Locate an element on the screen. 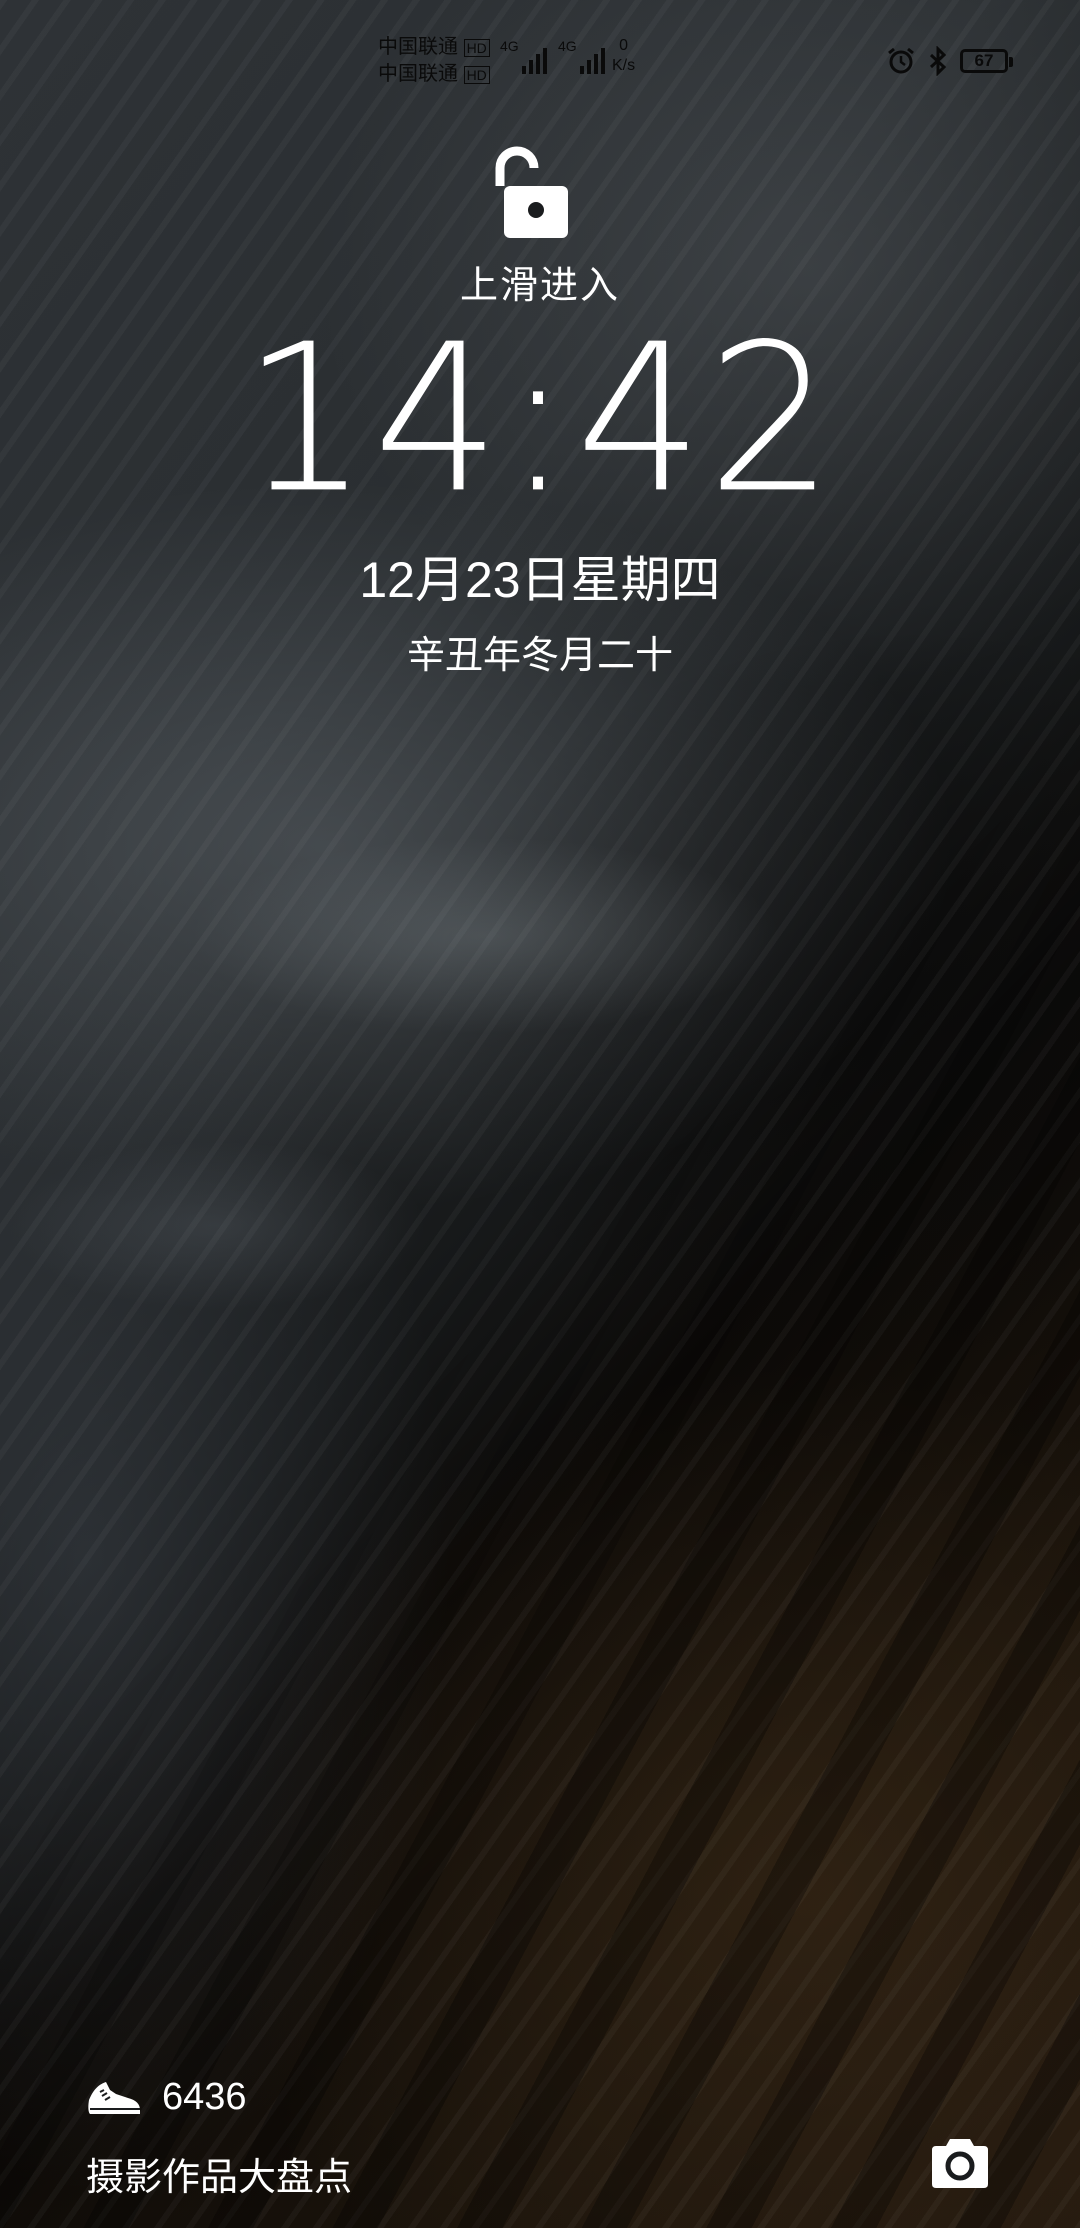  battery-level: 67 is located at coordinates (984, 60).